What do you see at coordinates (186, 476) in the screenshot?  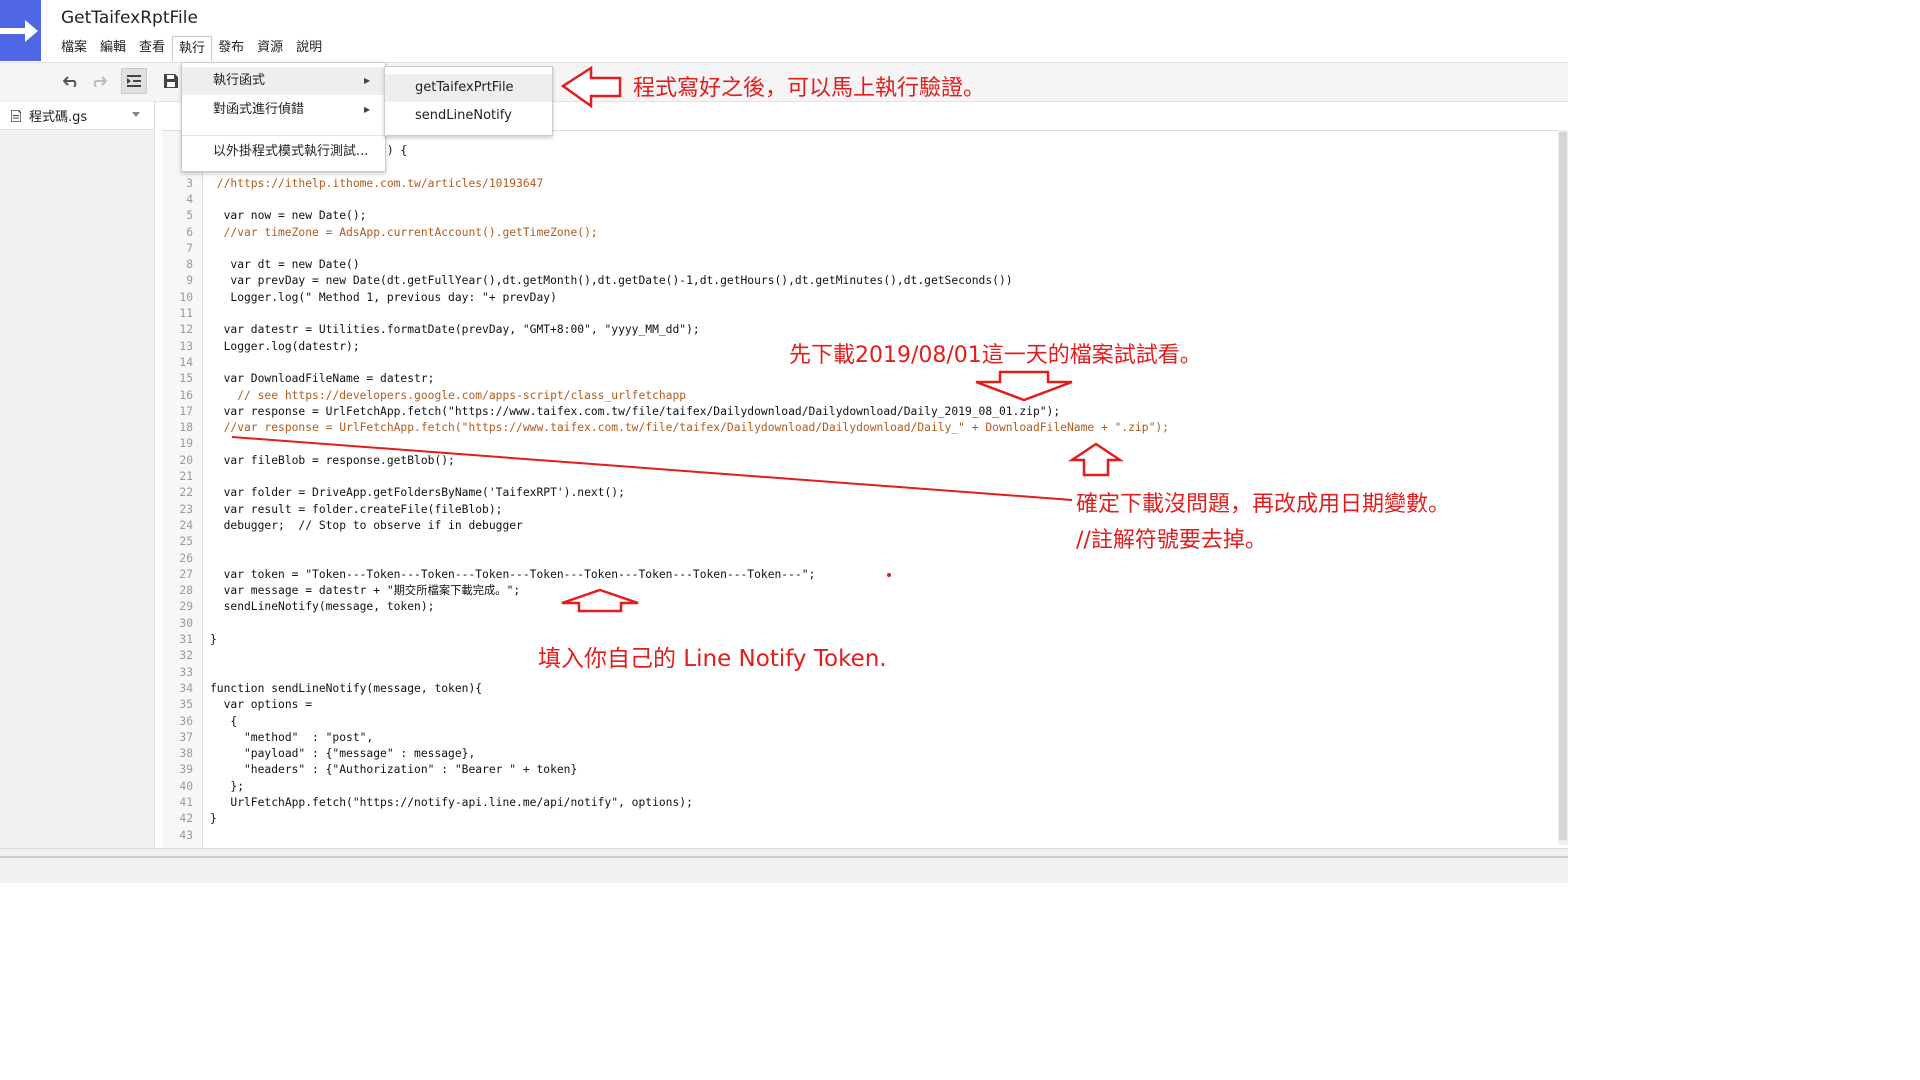 I see `line-number: 21` at bounding box center [186, 476].